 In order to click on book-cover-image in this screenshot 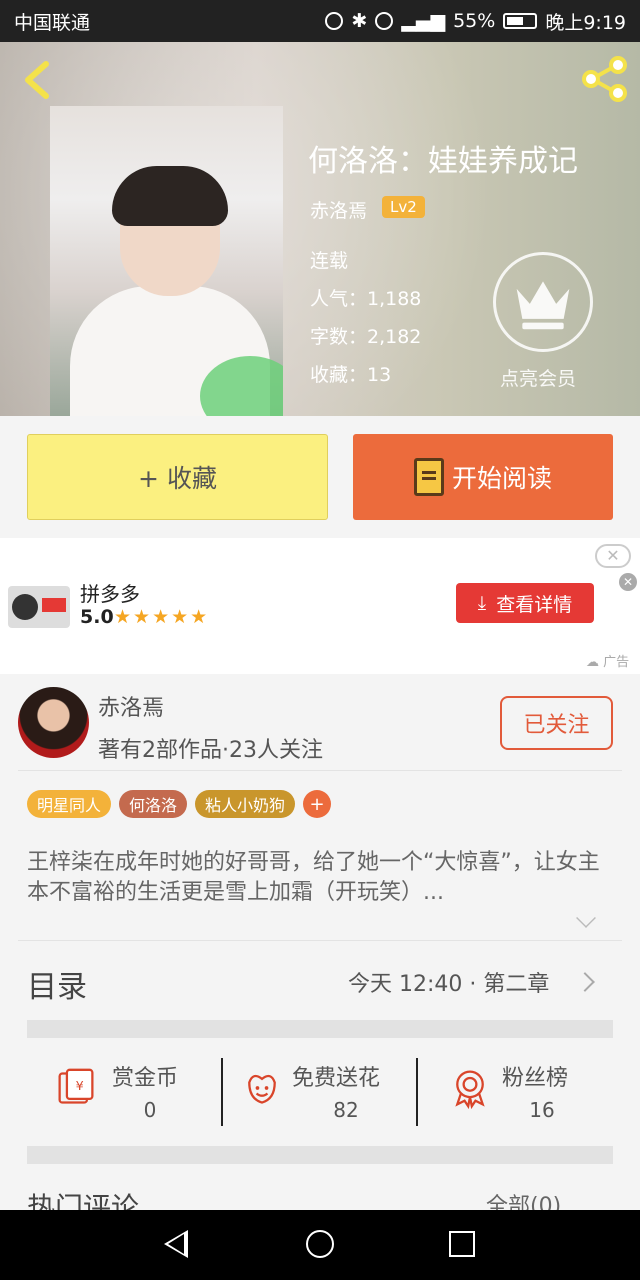, I will do `click(166, 261)`.